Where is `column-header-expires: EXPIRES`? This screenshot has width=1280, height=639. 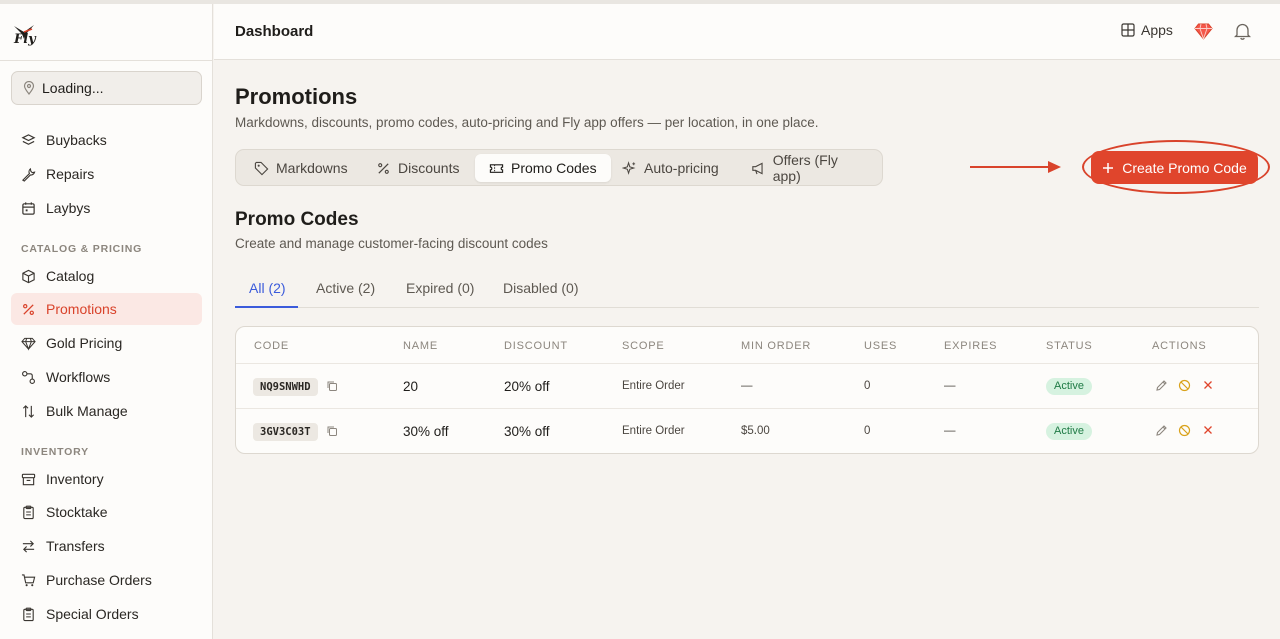
column-header-expires: EXPIRES is located at coordinates (971, 346).